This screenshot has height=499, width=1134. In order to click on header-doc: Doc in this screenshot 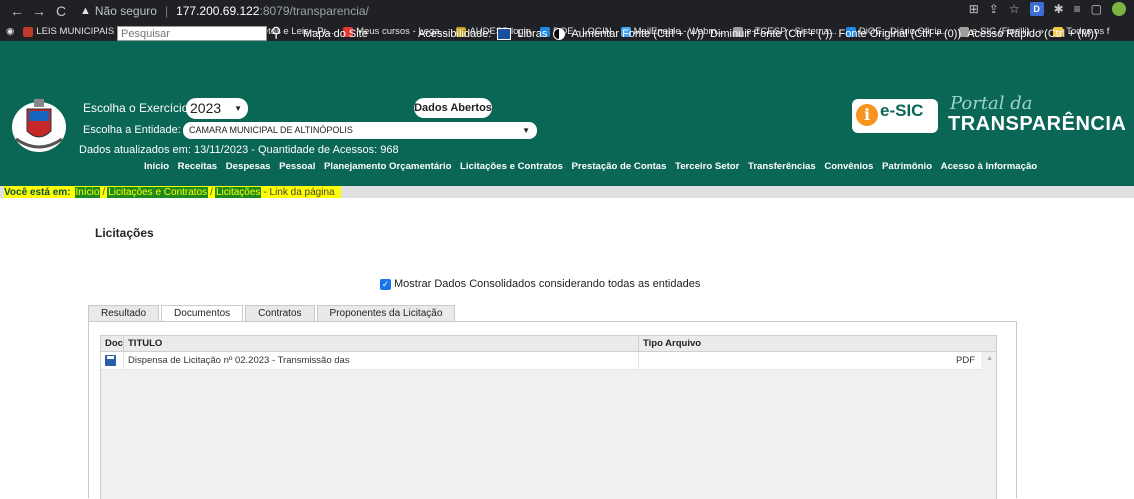, I will do `click(112, 343)`.